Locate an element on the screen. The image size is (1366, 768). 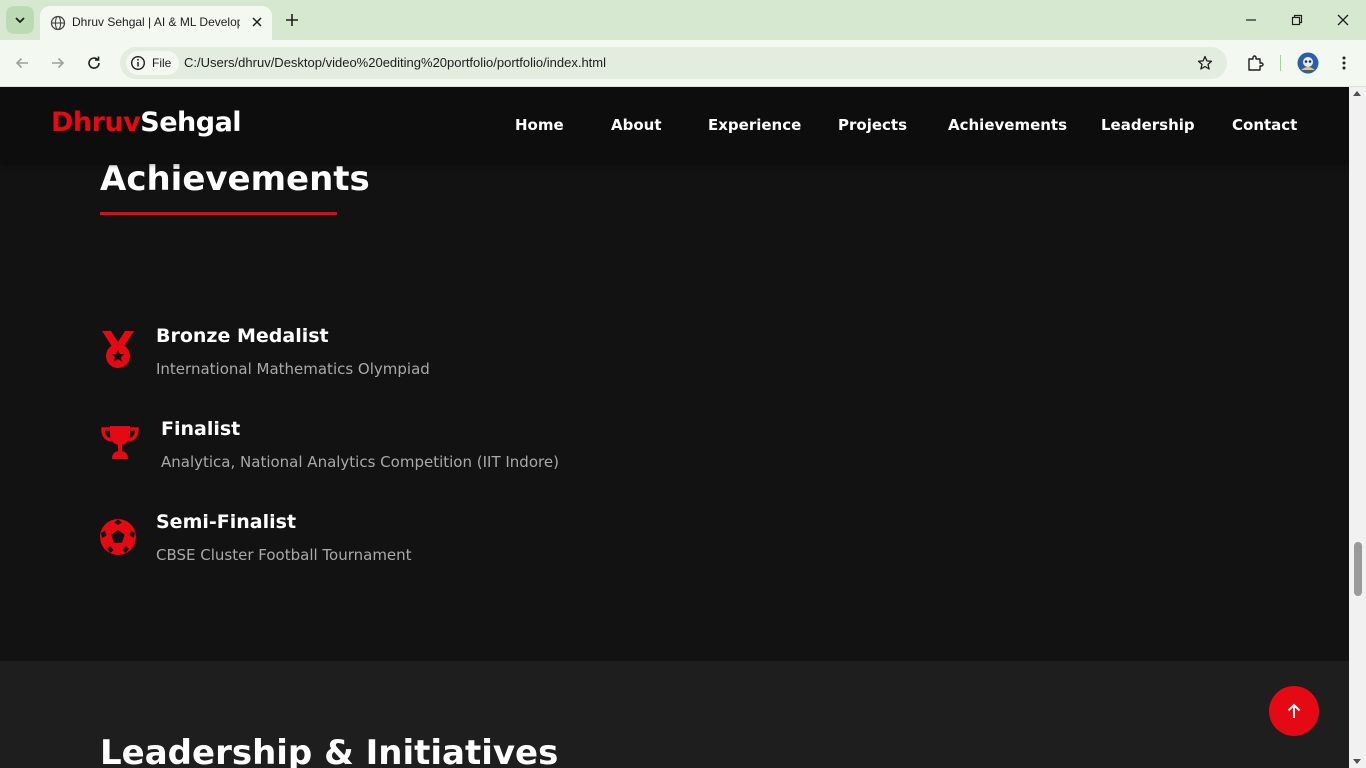
football-icon is located at coordinates (118, 537).